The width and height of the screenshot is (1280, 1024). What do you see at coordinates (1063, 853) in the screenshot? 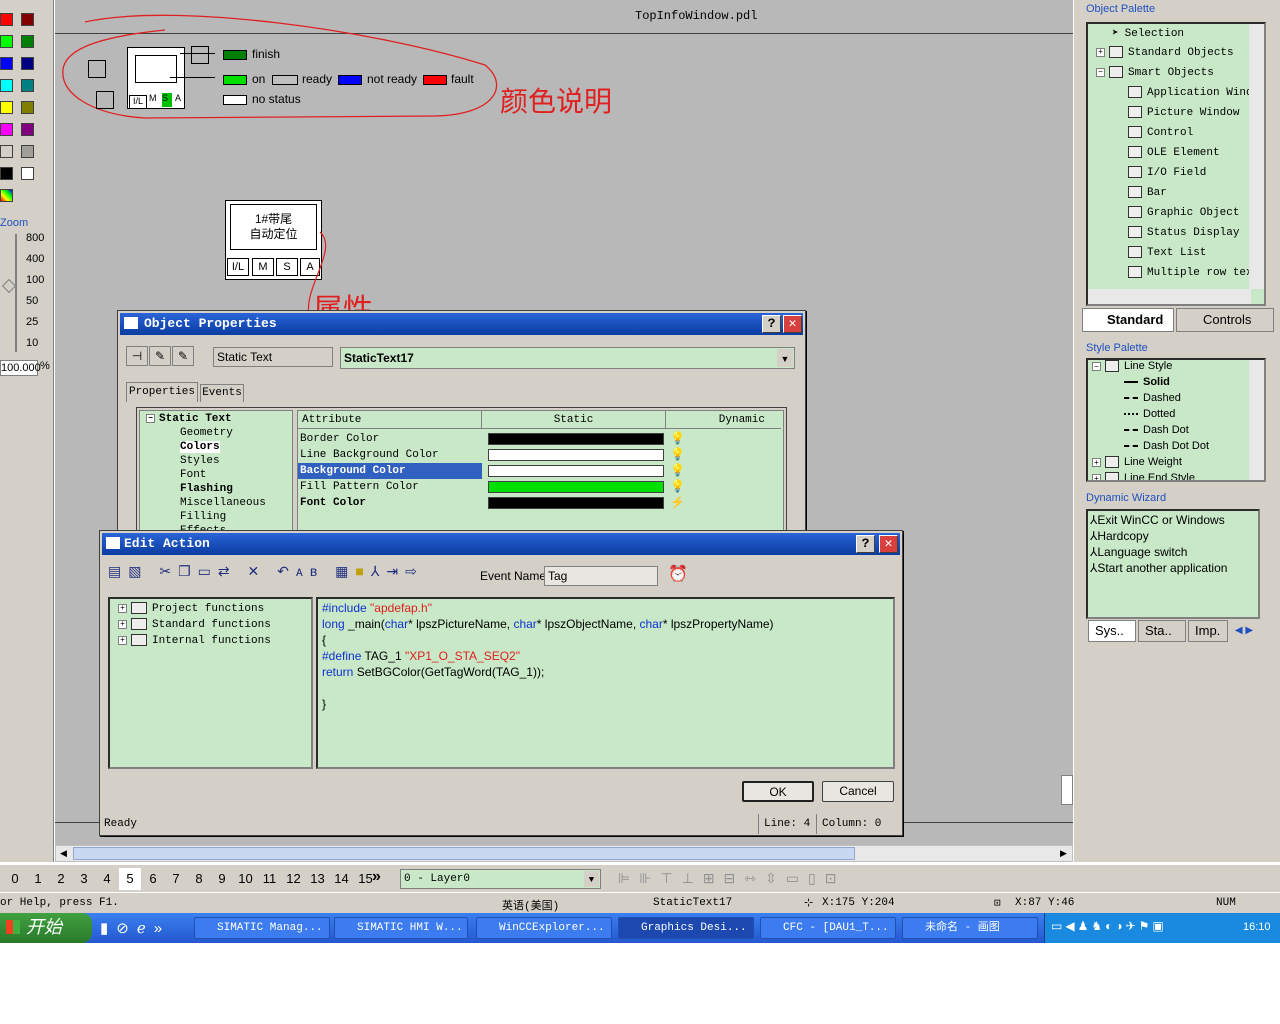
I see `scroll-right-arrow: ▶` at bounding box center [1063, 853].